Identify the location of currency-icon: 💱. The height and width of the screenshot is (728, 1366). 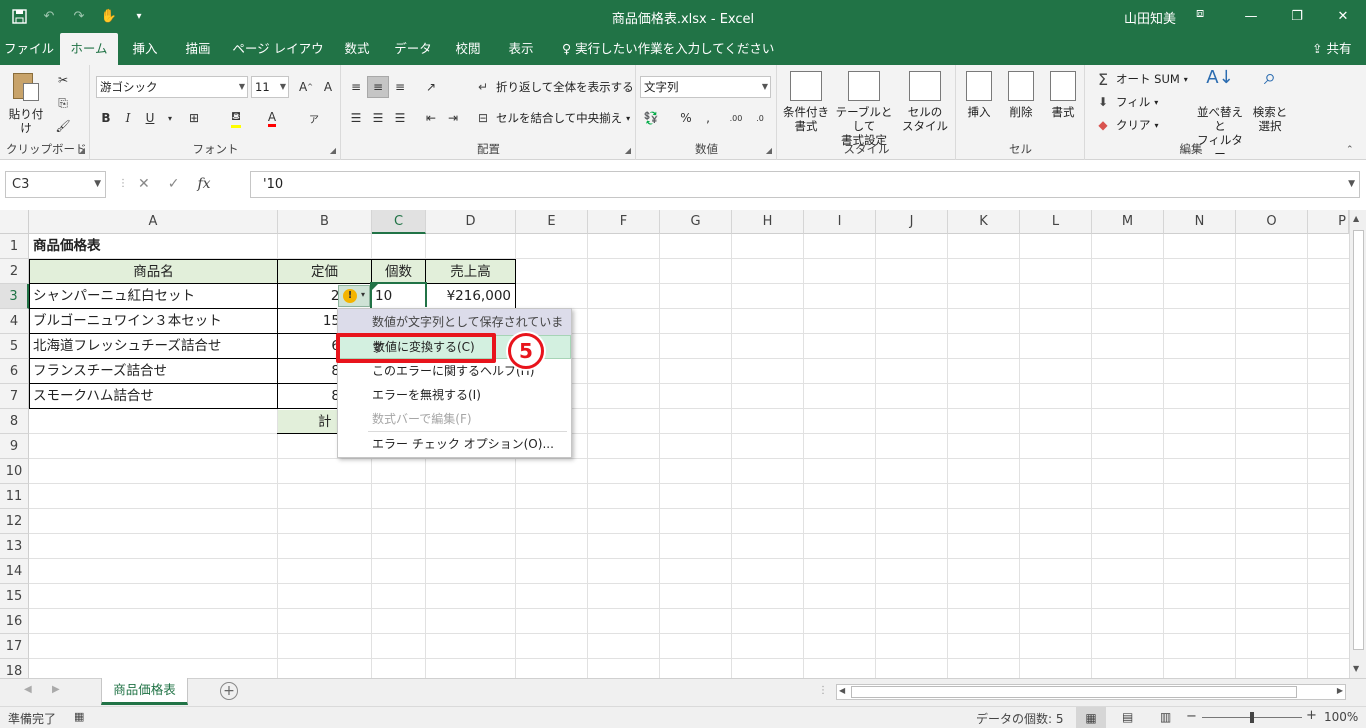
(651, 118).